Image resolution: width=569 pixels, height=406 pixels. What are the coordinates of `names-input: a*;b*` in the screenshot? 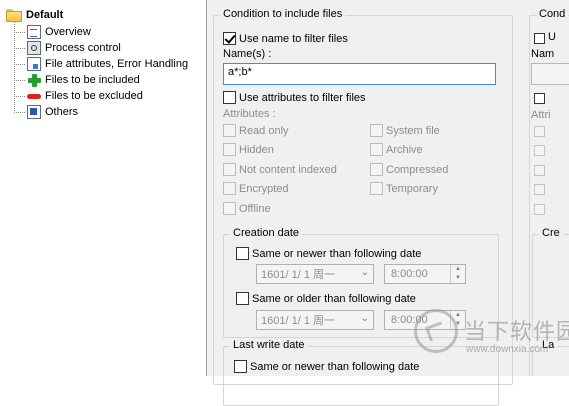 It's located at (359, 74).